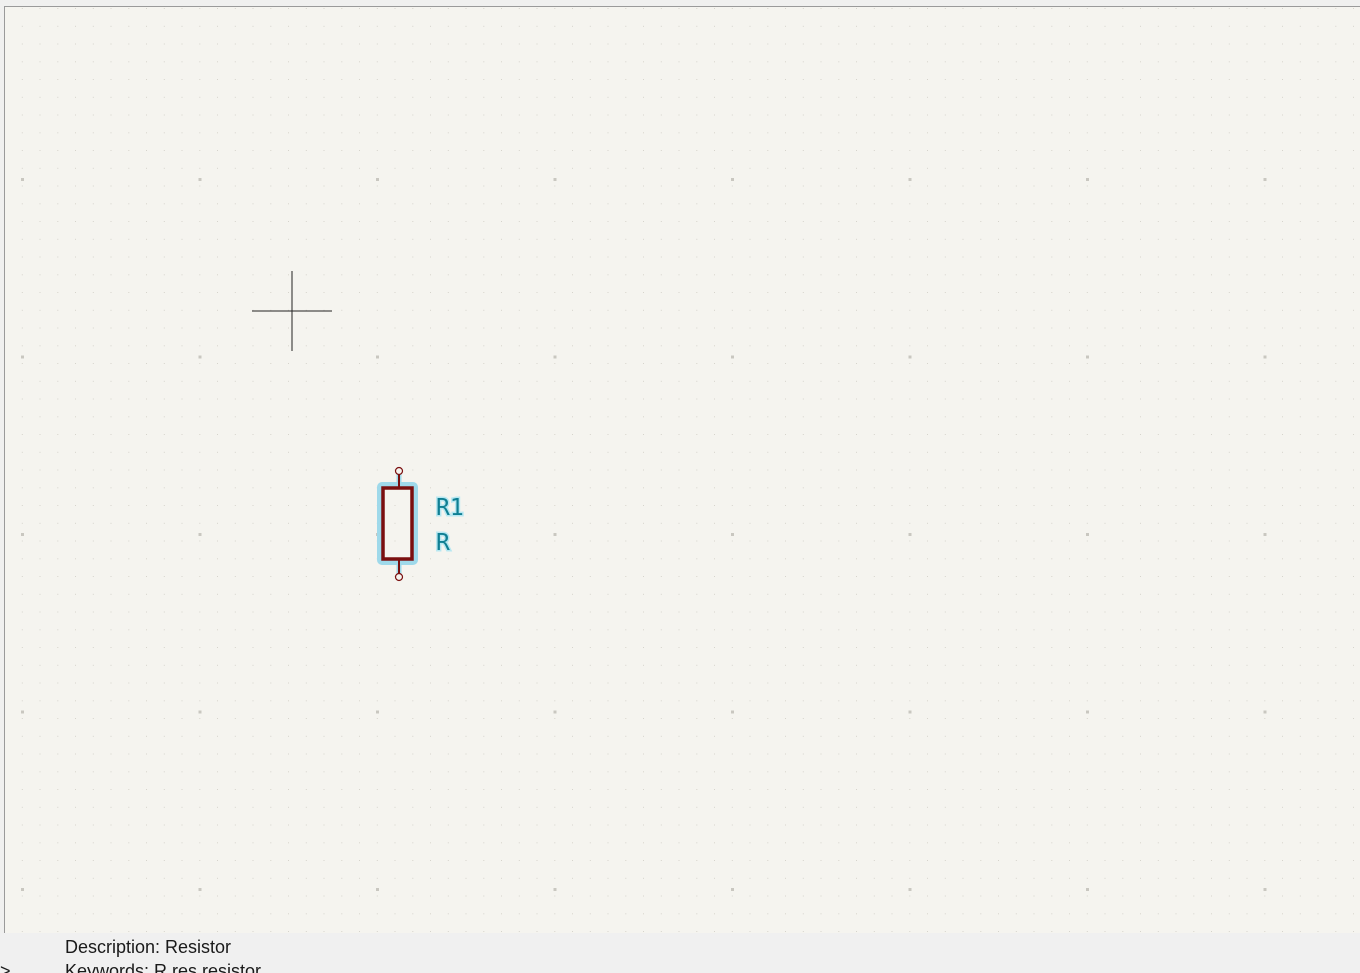 The image size is (1360, 973). What do you see at coordinates (443, 543) in the screenshot?
I see `value-field: R` at bounding box center [443, 543].